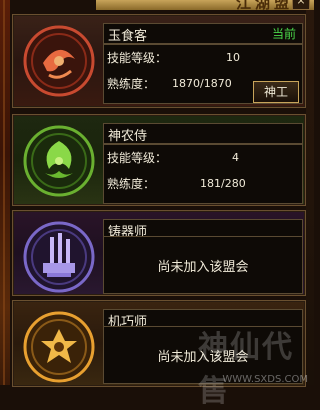  I want to click on window-titlebar: 江湖盟会 ×, so click(205, 6).